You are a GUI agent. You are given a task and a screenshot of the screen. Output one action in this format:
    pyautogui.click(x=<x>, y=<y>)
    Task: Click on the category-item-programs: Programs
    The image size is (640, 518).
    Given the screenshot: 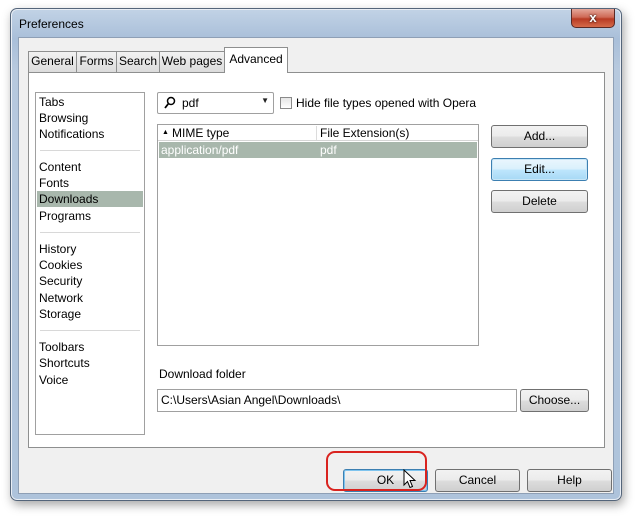 What is the action you would take?
    pyautogui.click(x=90, y=216)
    